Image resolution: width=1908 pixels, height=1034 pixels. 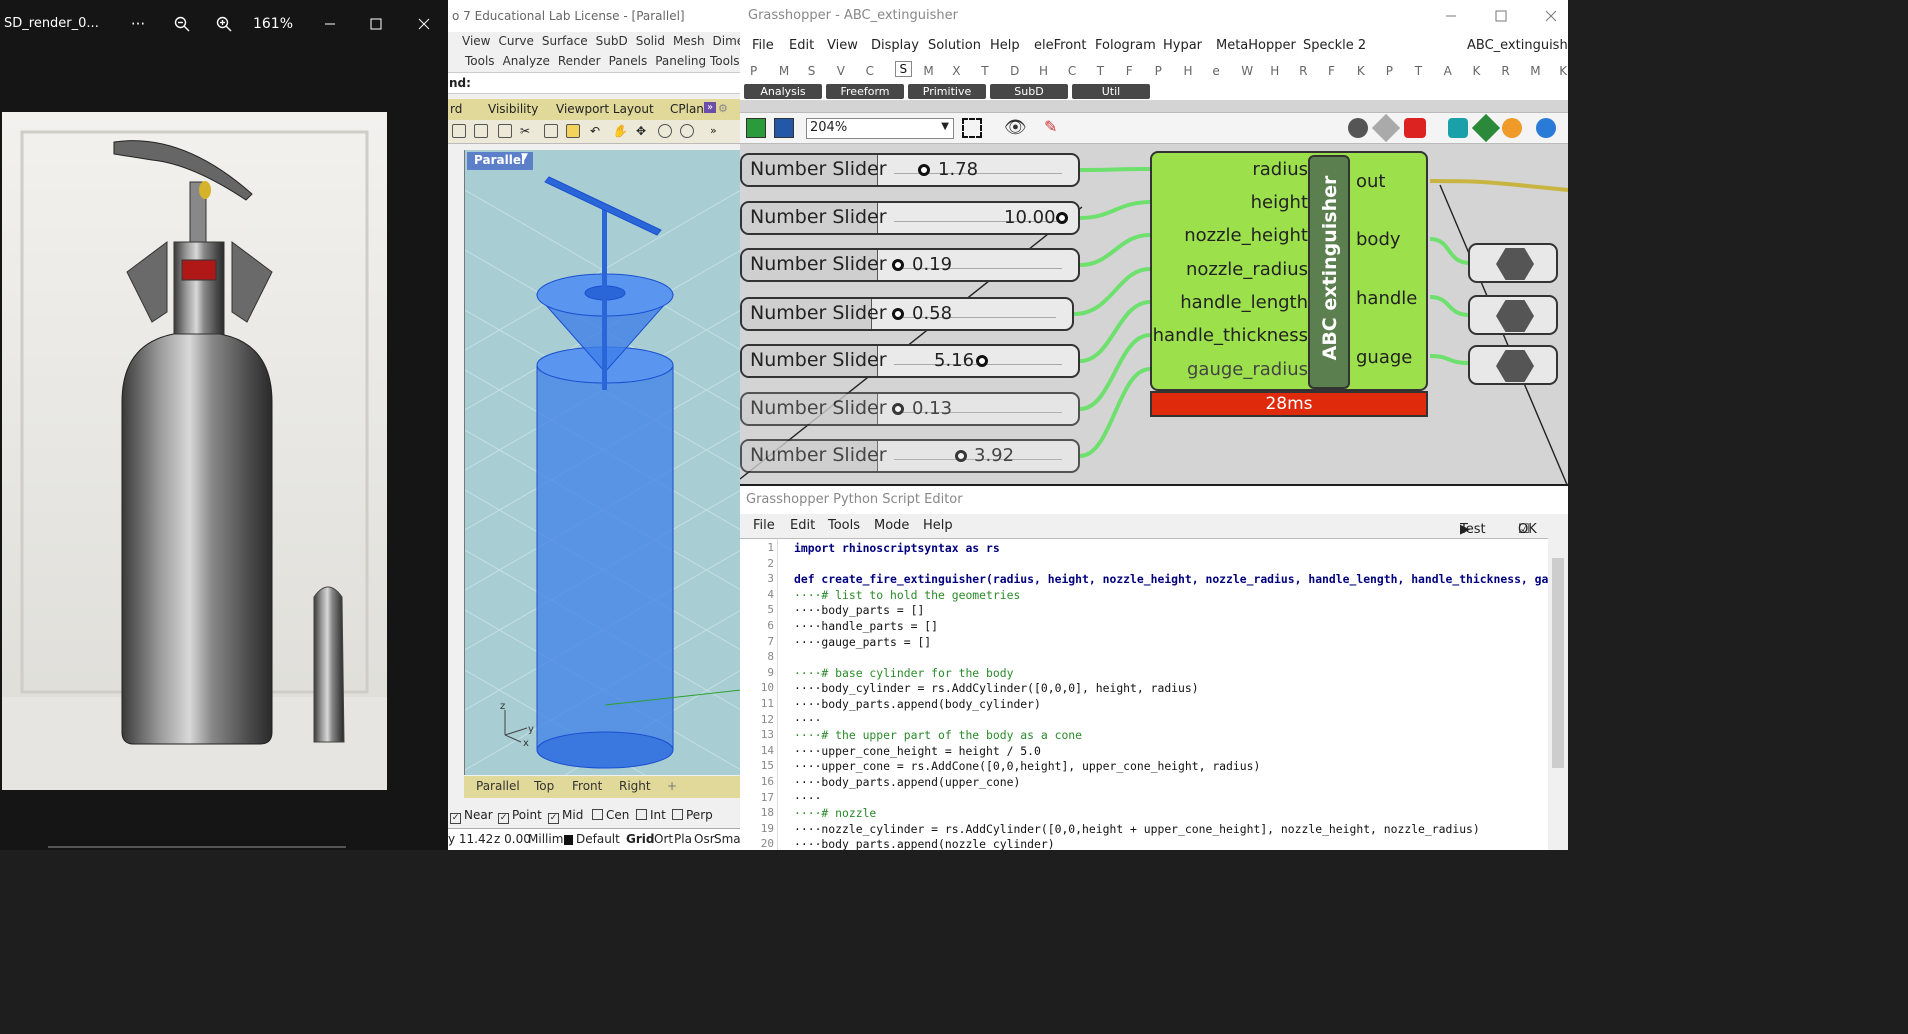 I want to click on component-tab: X, so click(x=956, y=71).